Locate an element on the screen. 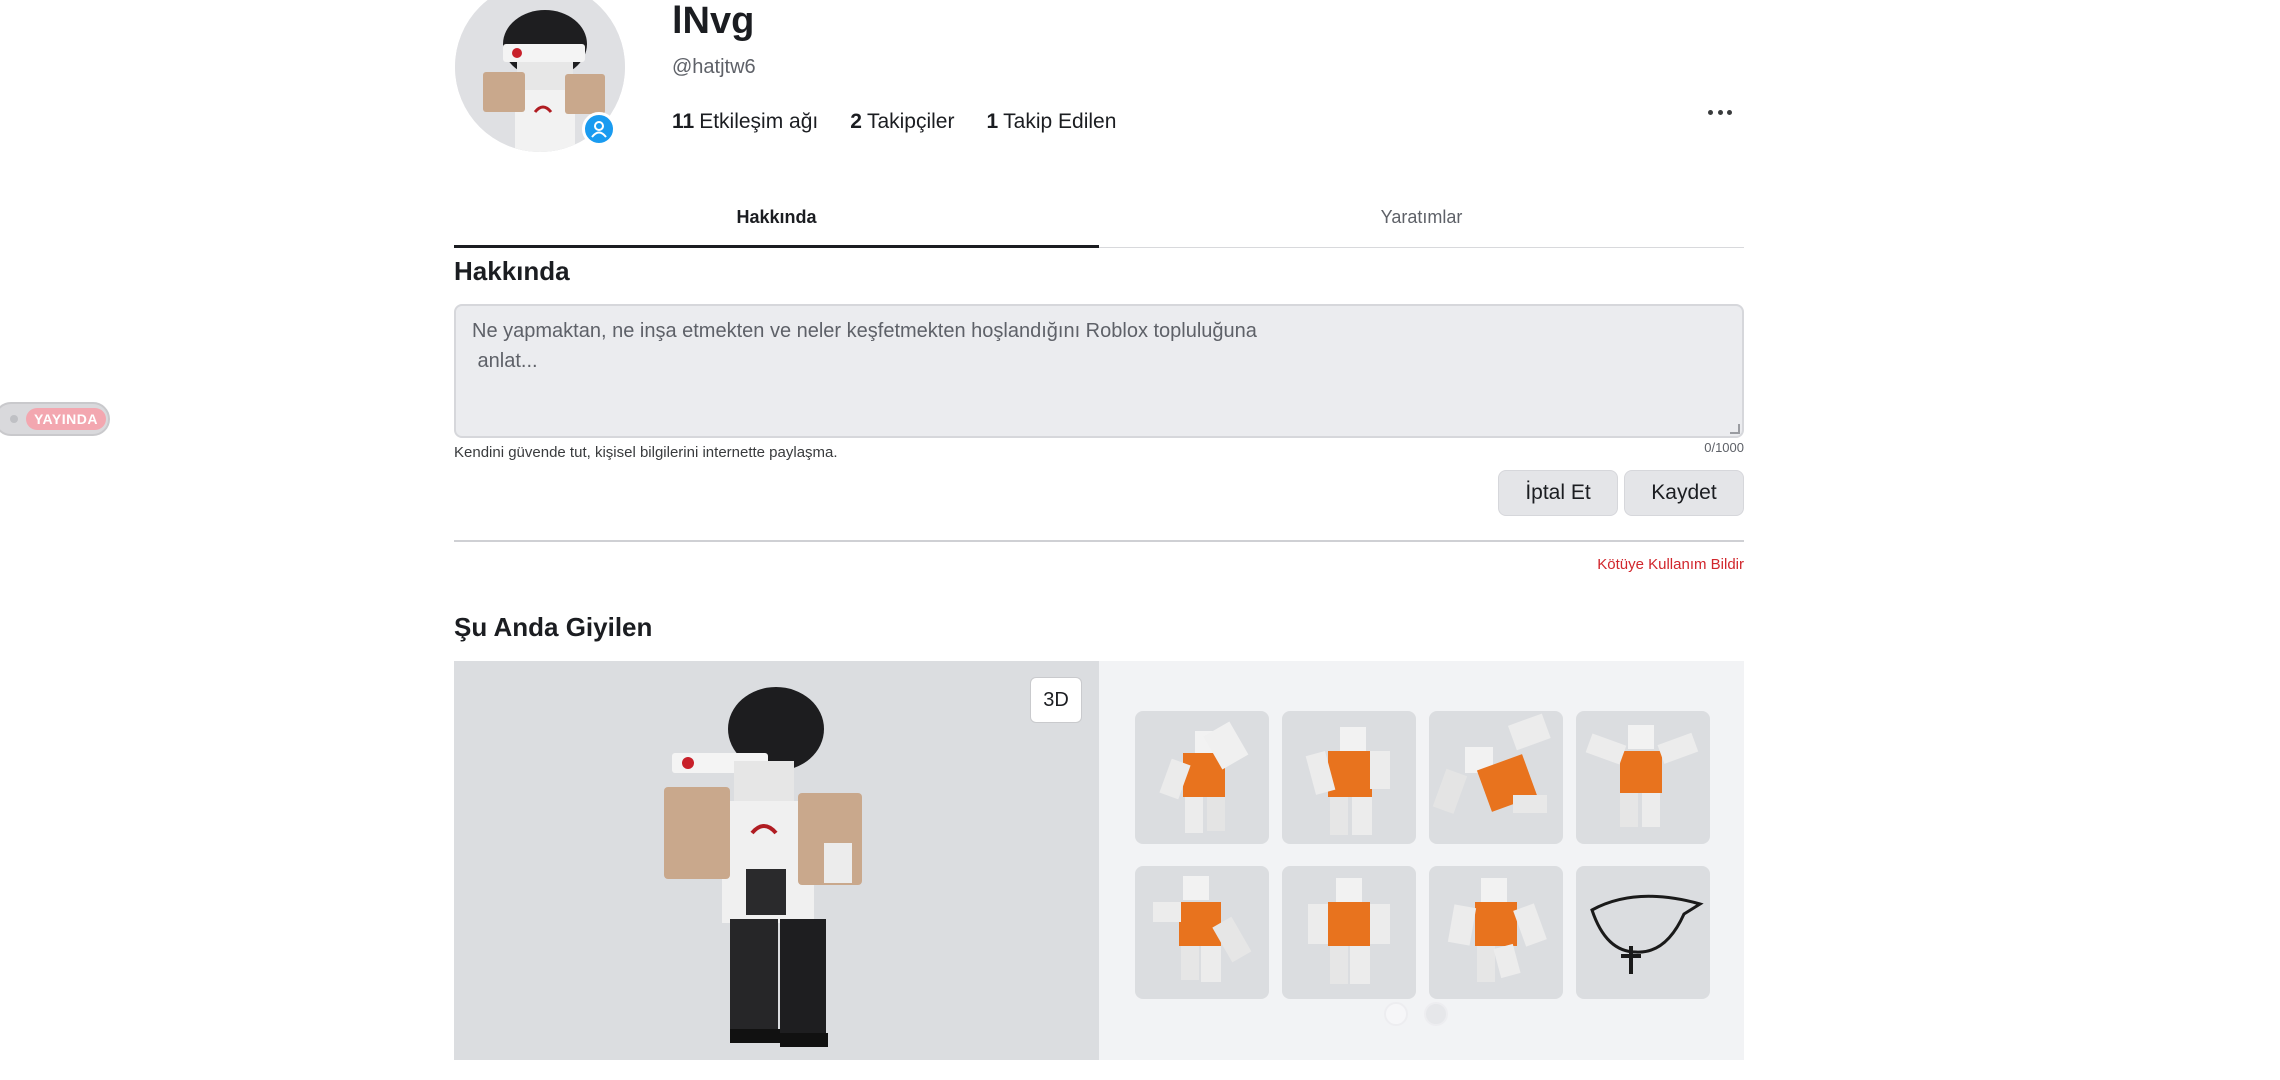 The image size is (2280, 1080). worn-items-panel is located at coordinates (1421, 860).